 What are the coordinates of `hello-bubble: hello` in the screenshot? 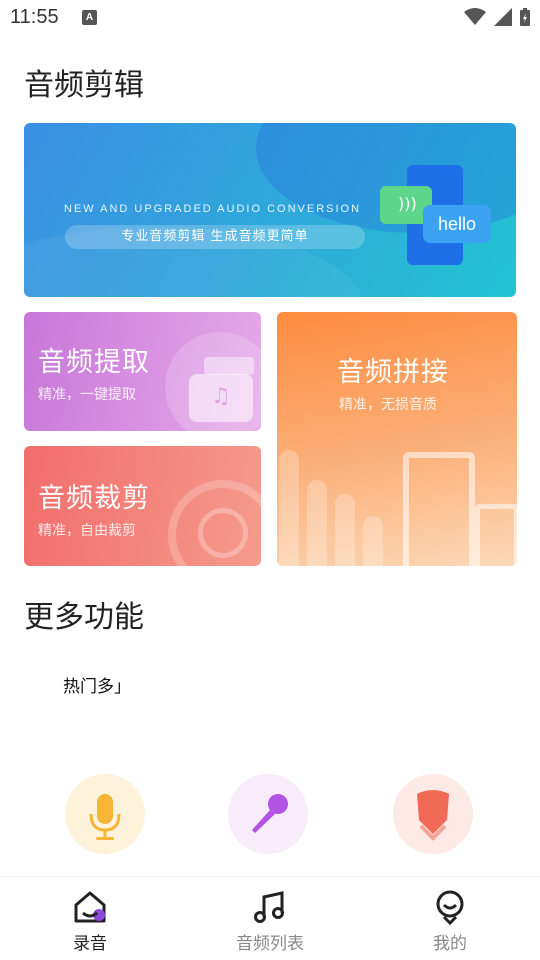 It's located at (457, 224).